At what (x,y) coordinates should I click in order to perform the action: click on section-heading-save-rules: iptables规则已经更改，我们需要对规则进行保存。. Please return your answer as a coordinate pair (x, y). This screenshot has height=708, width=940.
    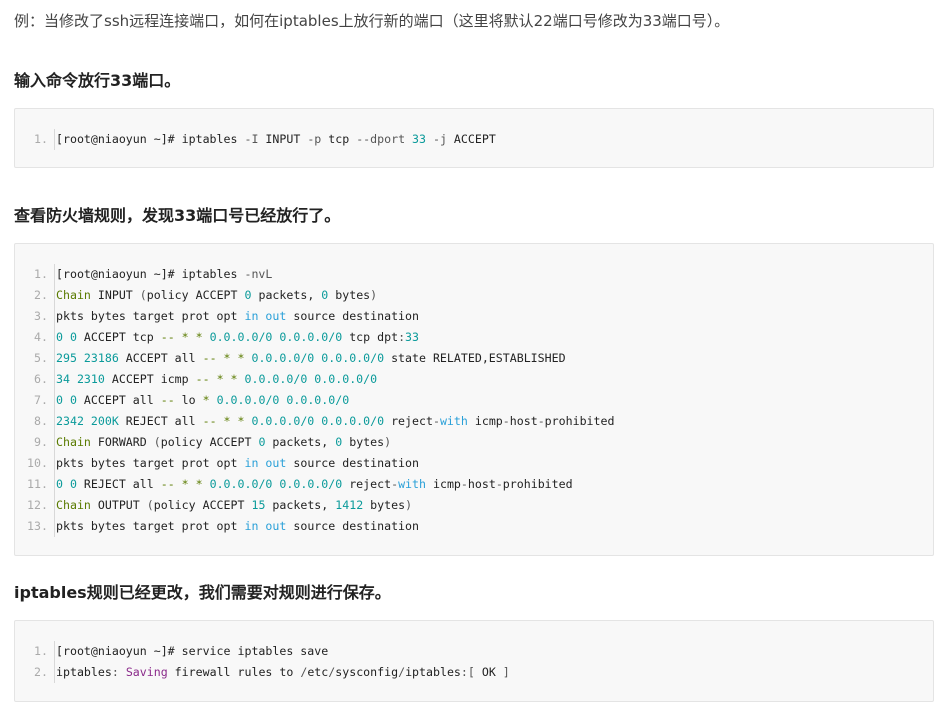
    Looking at the image, I should click on (202, 592).